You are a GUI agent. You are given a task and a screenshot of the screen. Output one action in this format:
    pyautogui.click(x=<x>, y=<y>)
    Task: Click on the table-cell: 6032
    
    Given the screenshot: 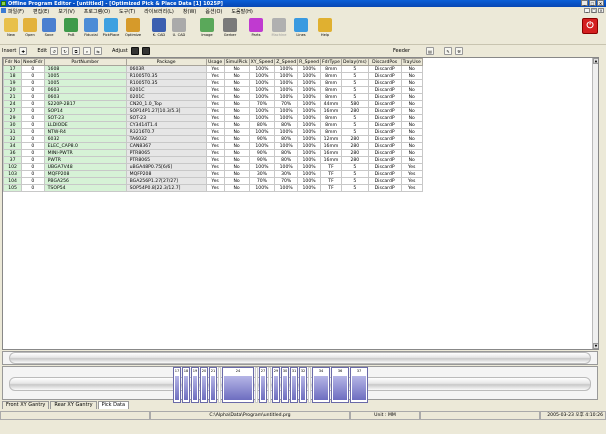 What is the action you would take?
    pyautogui.click(x=85, y=139)
    